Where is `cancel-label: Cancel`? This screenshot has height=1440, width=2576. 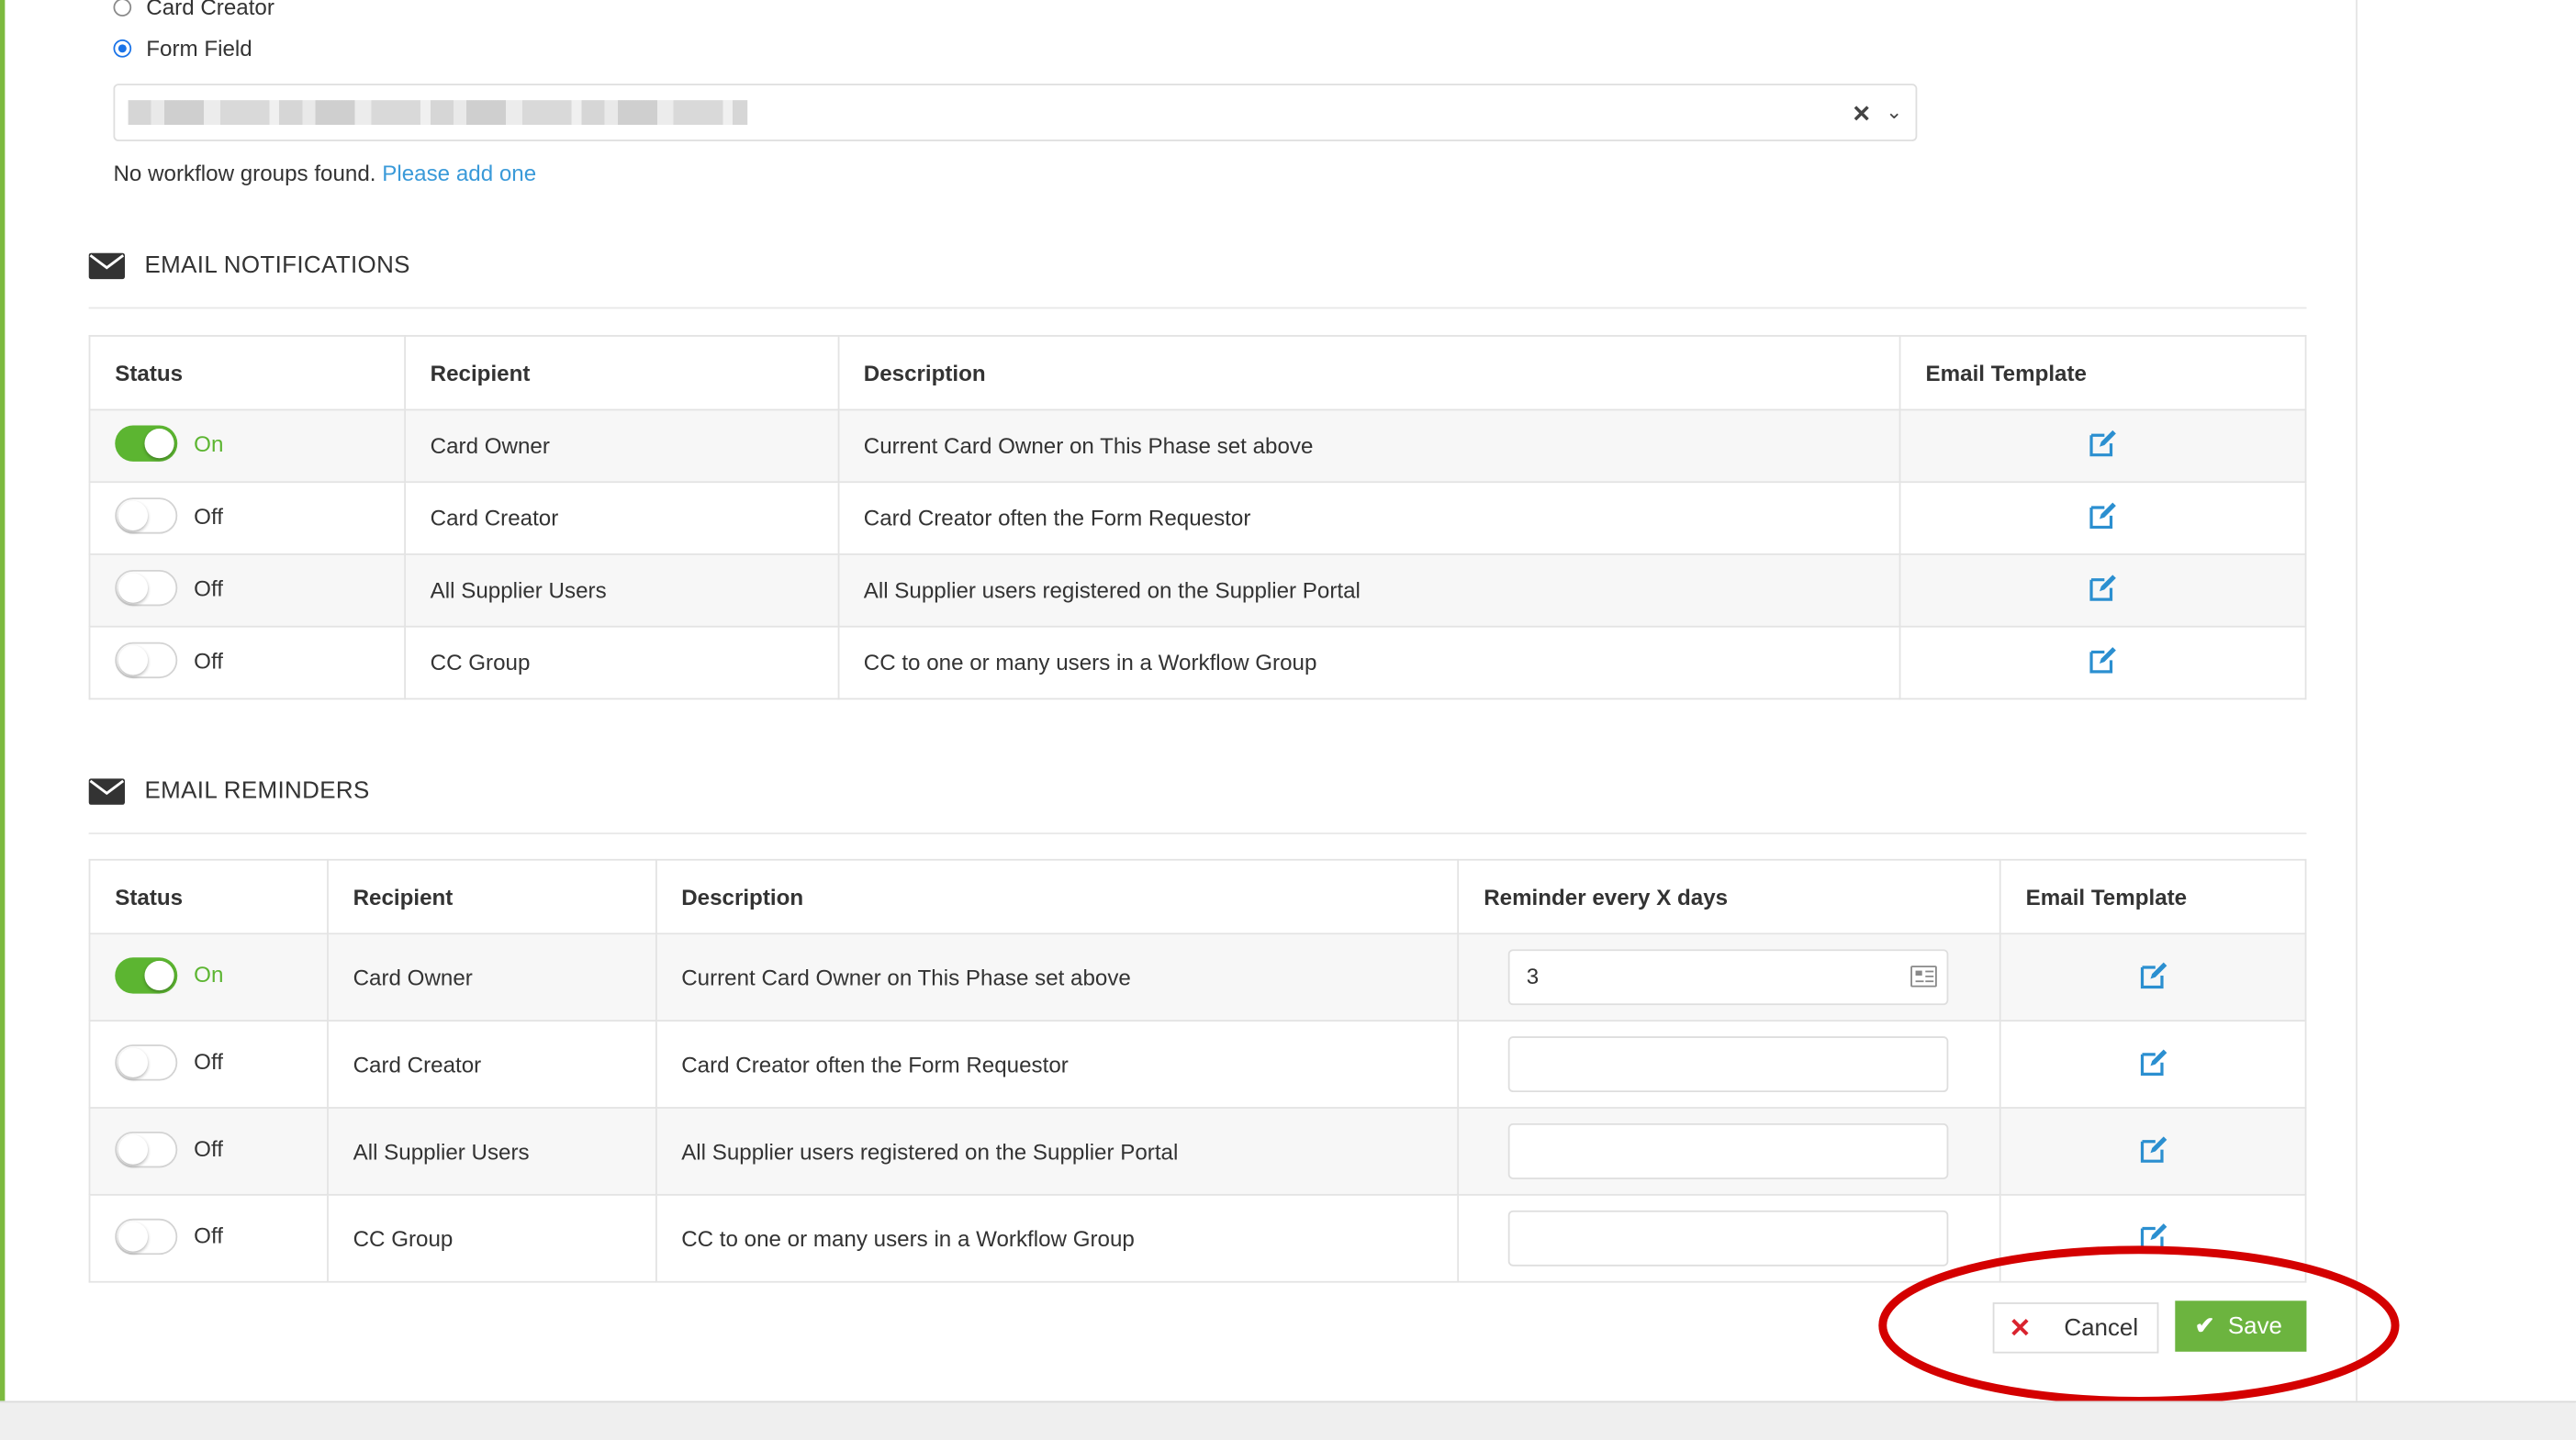
cancel-label: Cancel is located at coordinates (2101, 1328).